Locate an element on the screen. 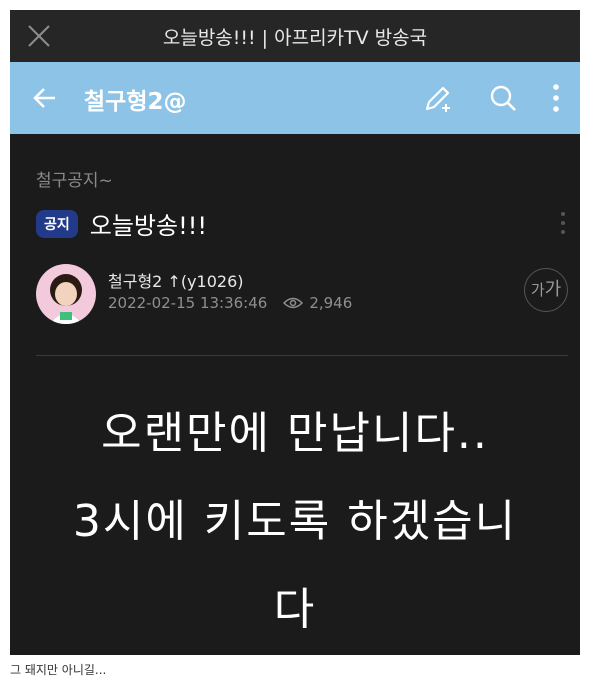  divider is located at coordinates (302, 355).